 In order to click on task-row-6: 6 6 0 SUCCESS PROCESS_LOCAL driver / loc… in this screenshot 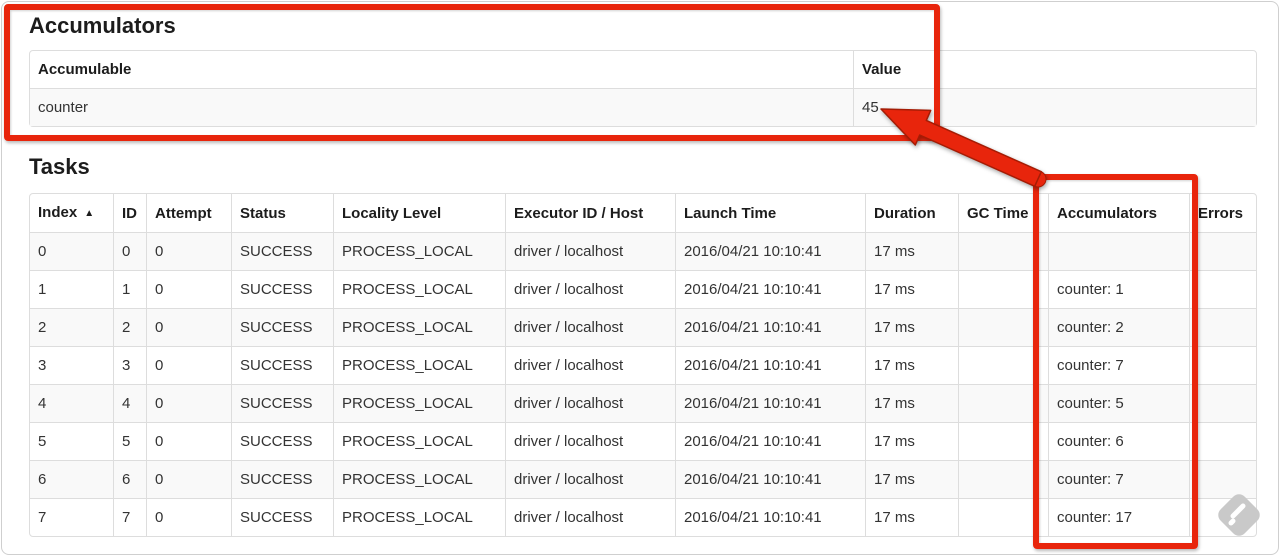, I will do `click(643, 479)`.